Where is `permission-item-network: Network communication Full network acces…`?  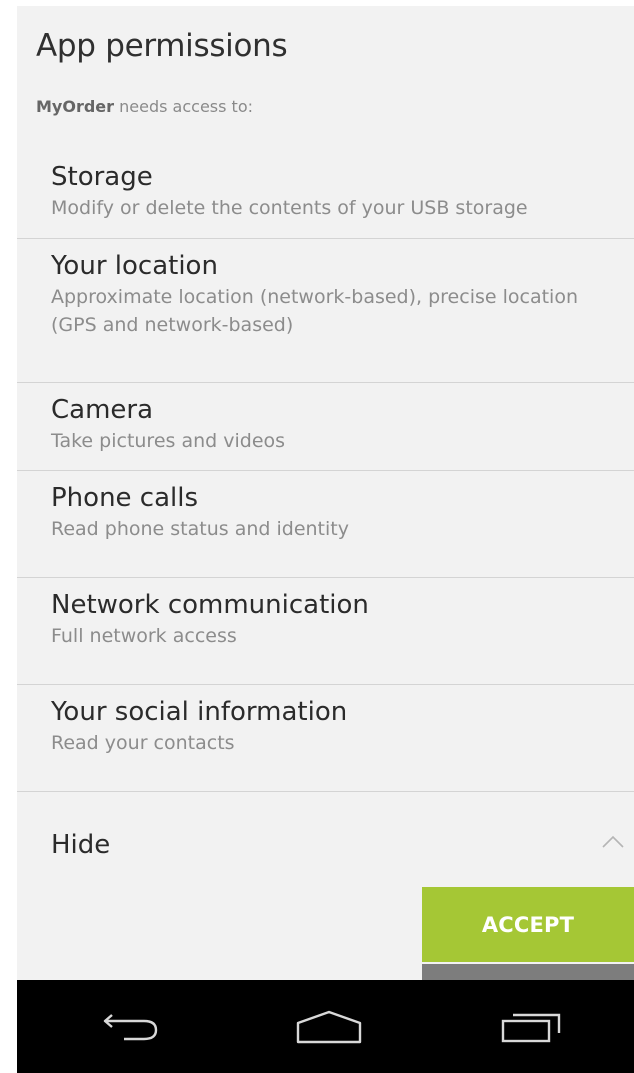 permission-item-network: Network communication Full network acces… is located at coordinates (325, 631).